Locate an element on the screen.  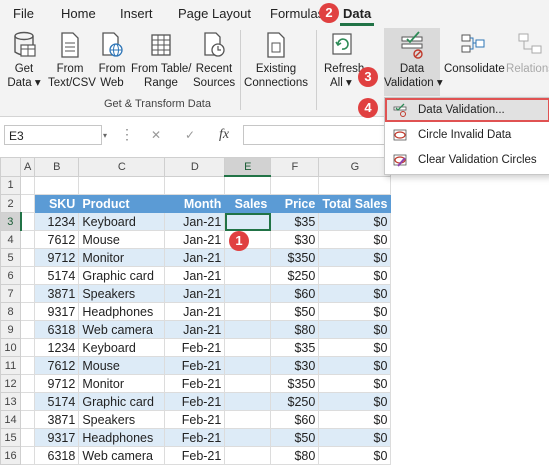
row-header: 12 is located at coordinates (10, 383).